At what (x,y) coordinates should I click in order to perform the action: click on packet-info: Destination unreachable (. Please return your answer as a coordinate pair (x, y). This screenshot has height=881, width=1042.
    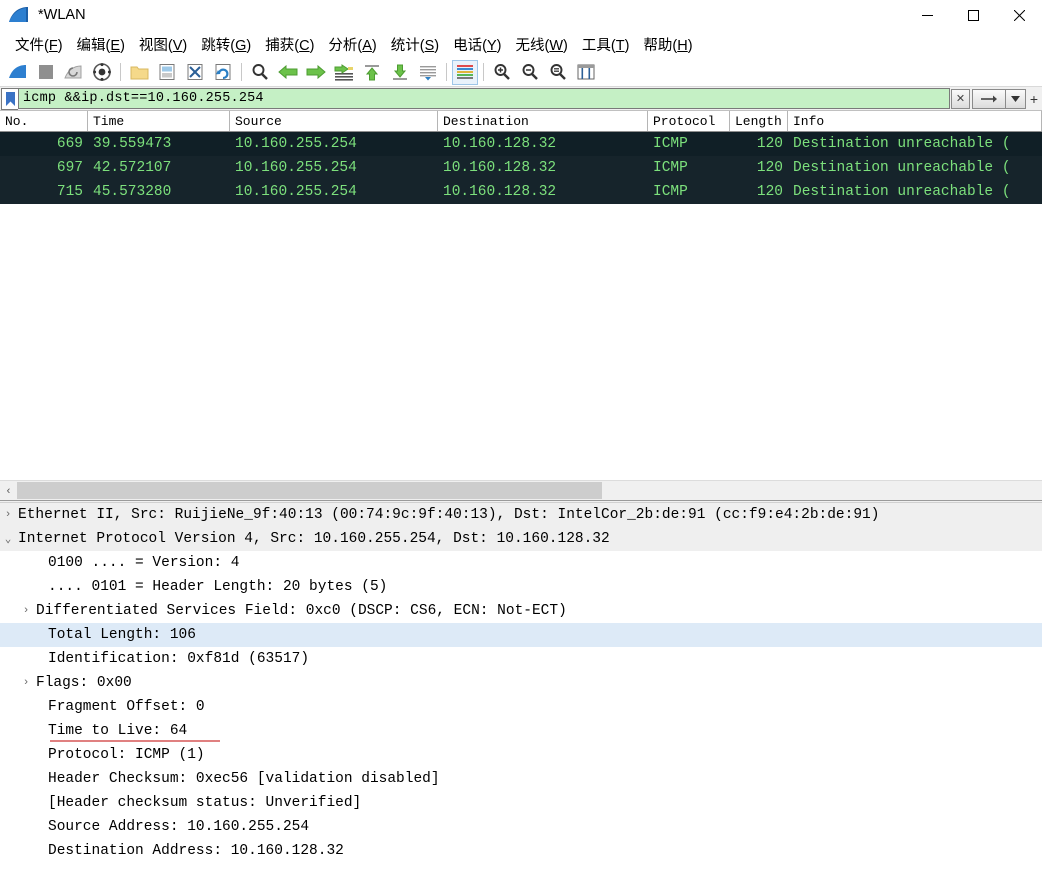
    Looking at the image, I should click on (902, 192).